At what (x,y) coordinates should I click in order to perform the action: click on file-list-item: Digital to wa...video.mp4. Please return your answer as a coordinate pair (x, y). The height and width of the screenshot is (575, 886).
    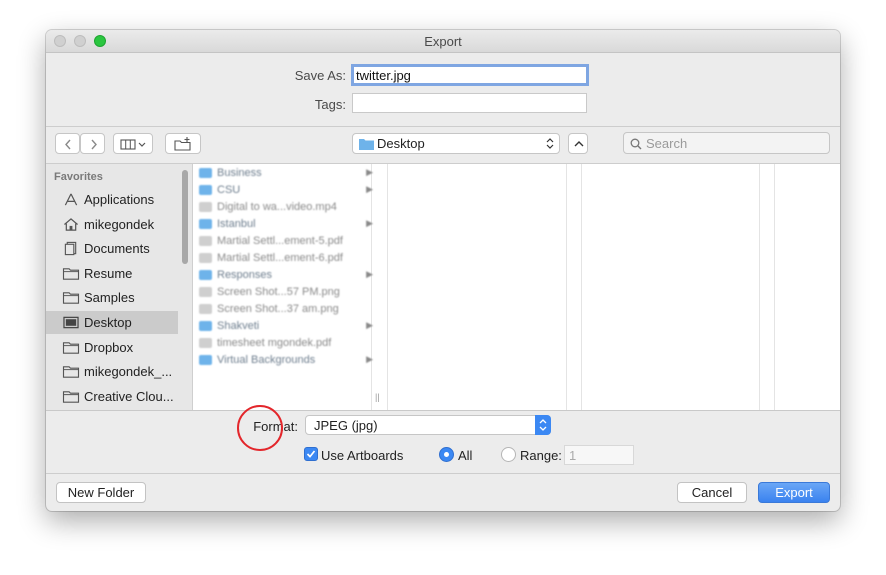
    Looking at the image, I should click on (287, 208).